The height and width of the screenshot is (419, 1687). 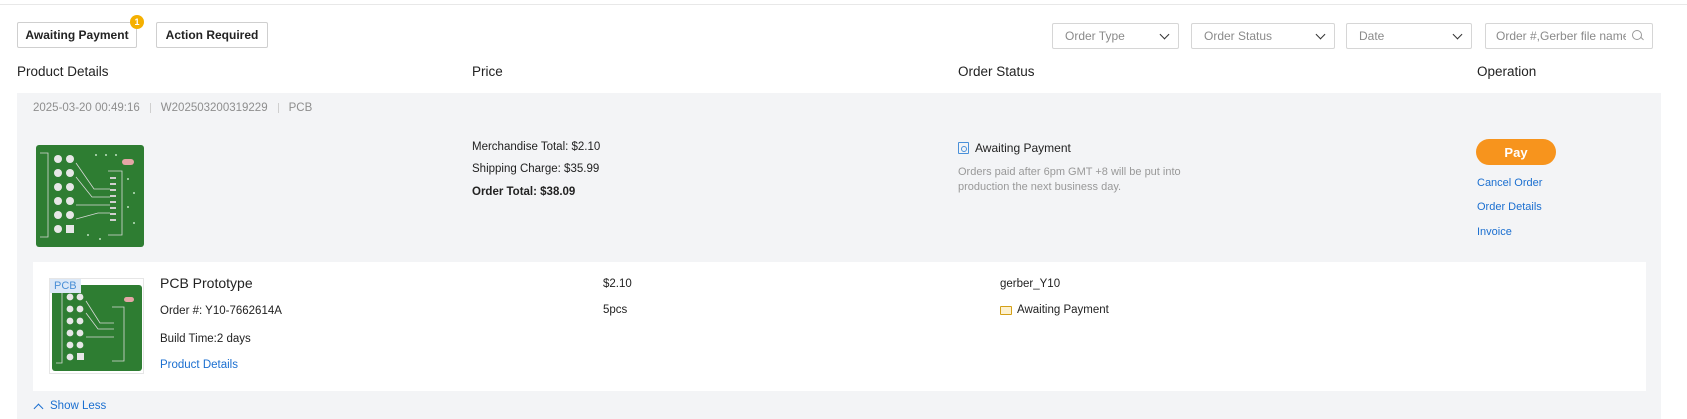 I want to click on order-category: PCB, so click(x=300, y=108).